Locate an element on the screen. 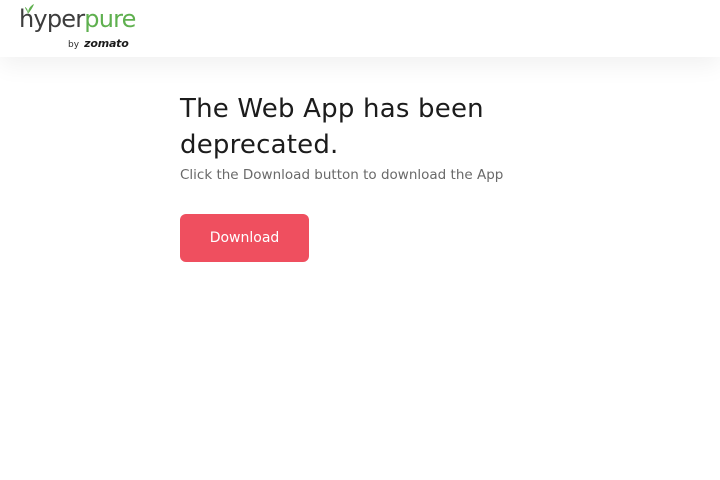 Image resolution: width=720 pixels, height=480 pixels. logo-pure-text: pure is located at coordinates (110, 19).